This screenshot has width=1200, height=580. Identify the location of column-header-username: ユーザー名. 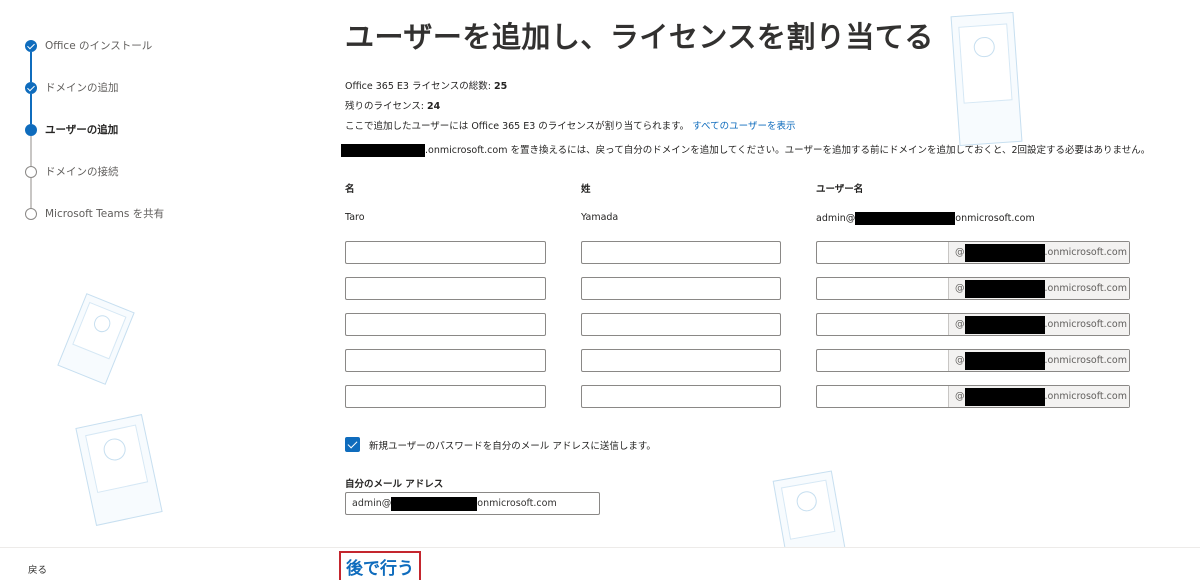
(840, 189).